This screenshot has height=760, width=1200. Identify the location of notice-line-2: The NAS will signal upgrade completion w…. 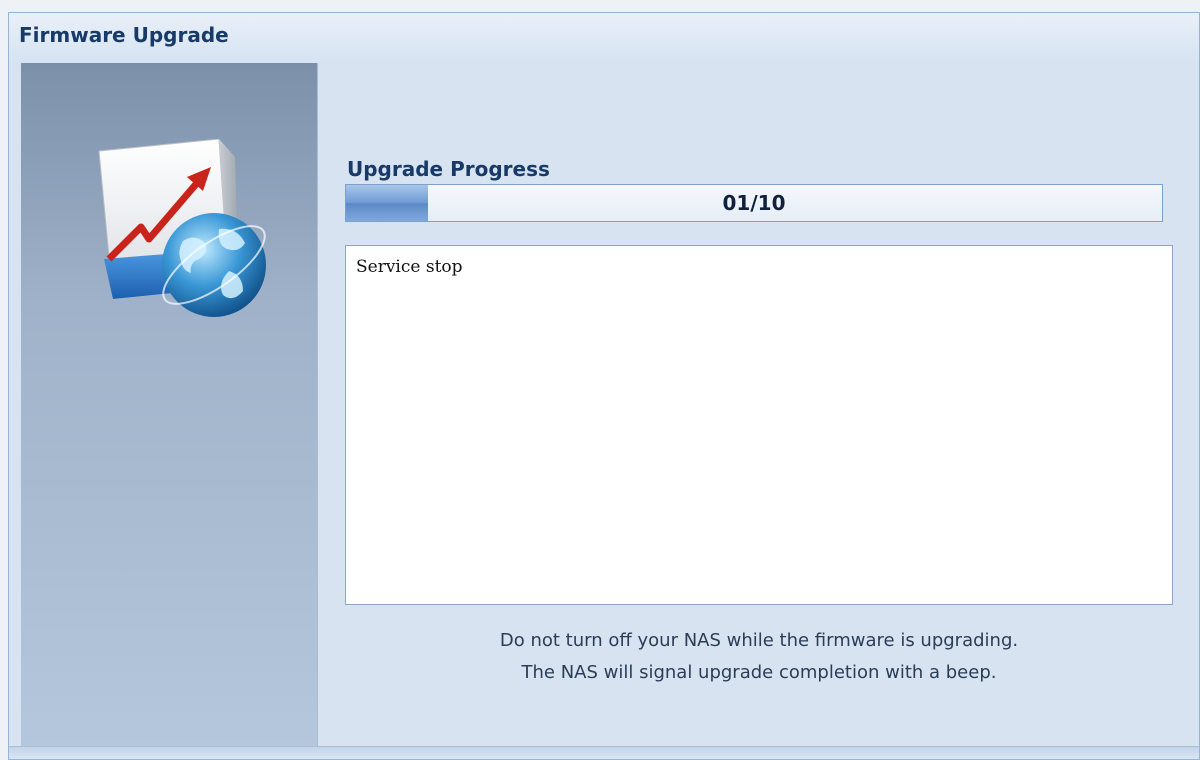
(759, 672).